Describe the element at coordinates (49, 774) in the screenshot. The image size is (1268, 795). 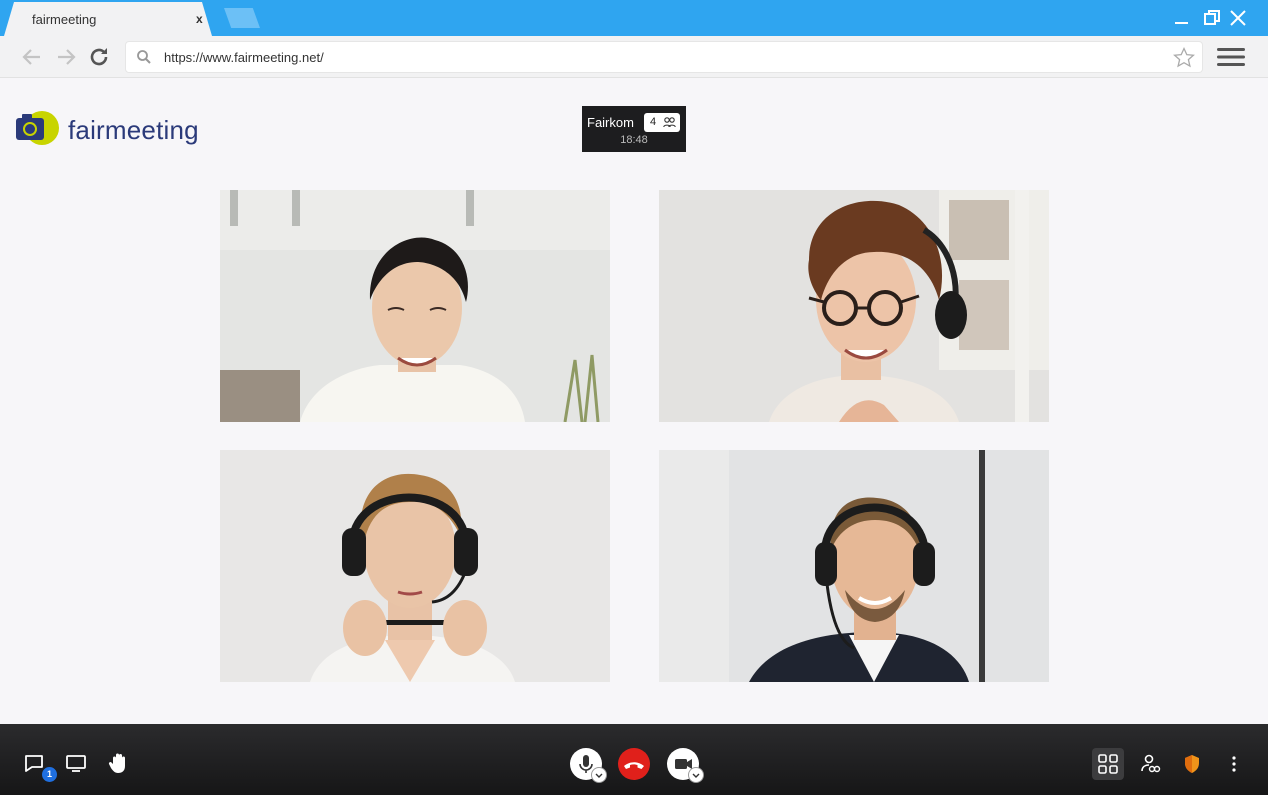
I see `chat-unread-badge: 1` at that location.